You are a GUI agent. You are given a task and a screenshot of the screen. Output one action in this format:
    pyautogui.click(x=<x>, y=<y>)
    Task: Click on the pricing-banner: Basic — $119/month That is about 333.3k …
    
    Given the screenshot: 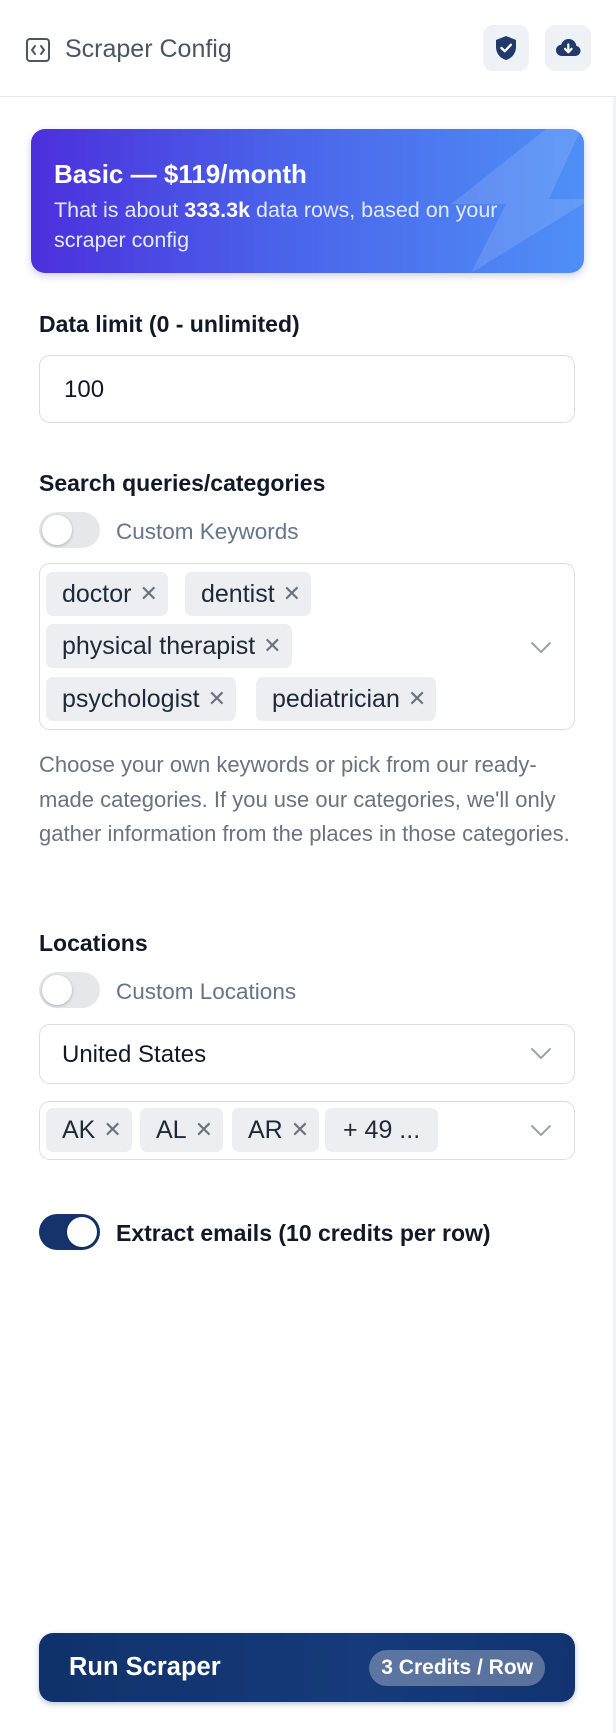 What is the action you would take?
    pyautogui.click(x=307, y=201)
    